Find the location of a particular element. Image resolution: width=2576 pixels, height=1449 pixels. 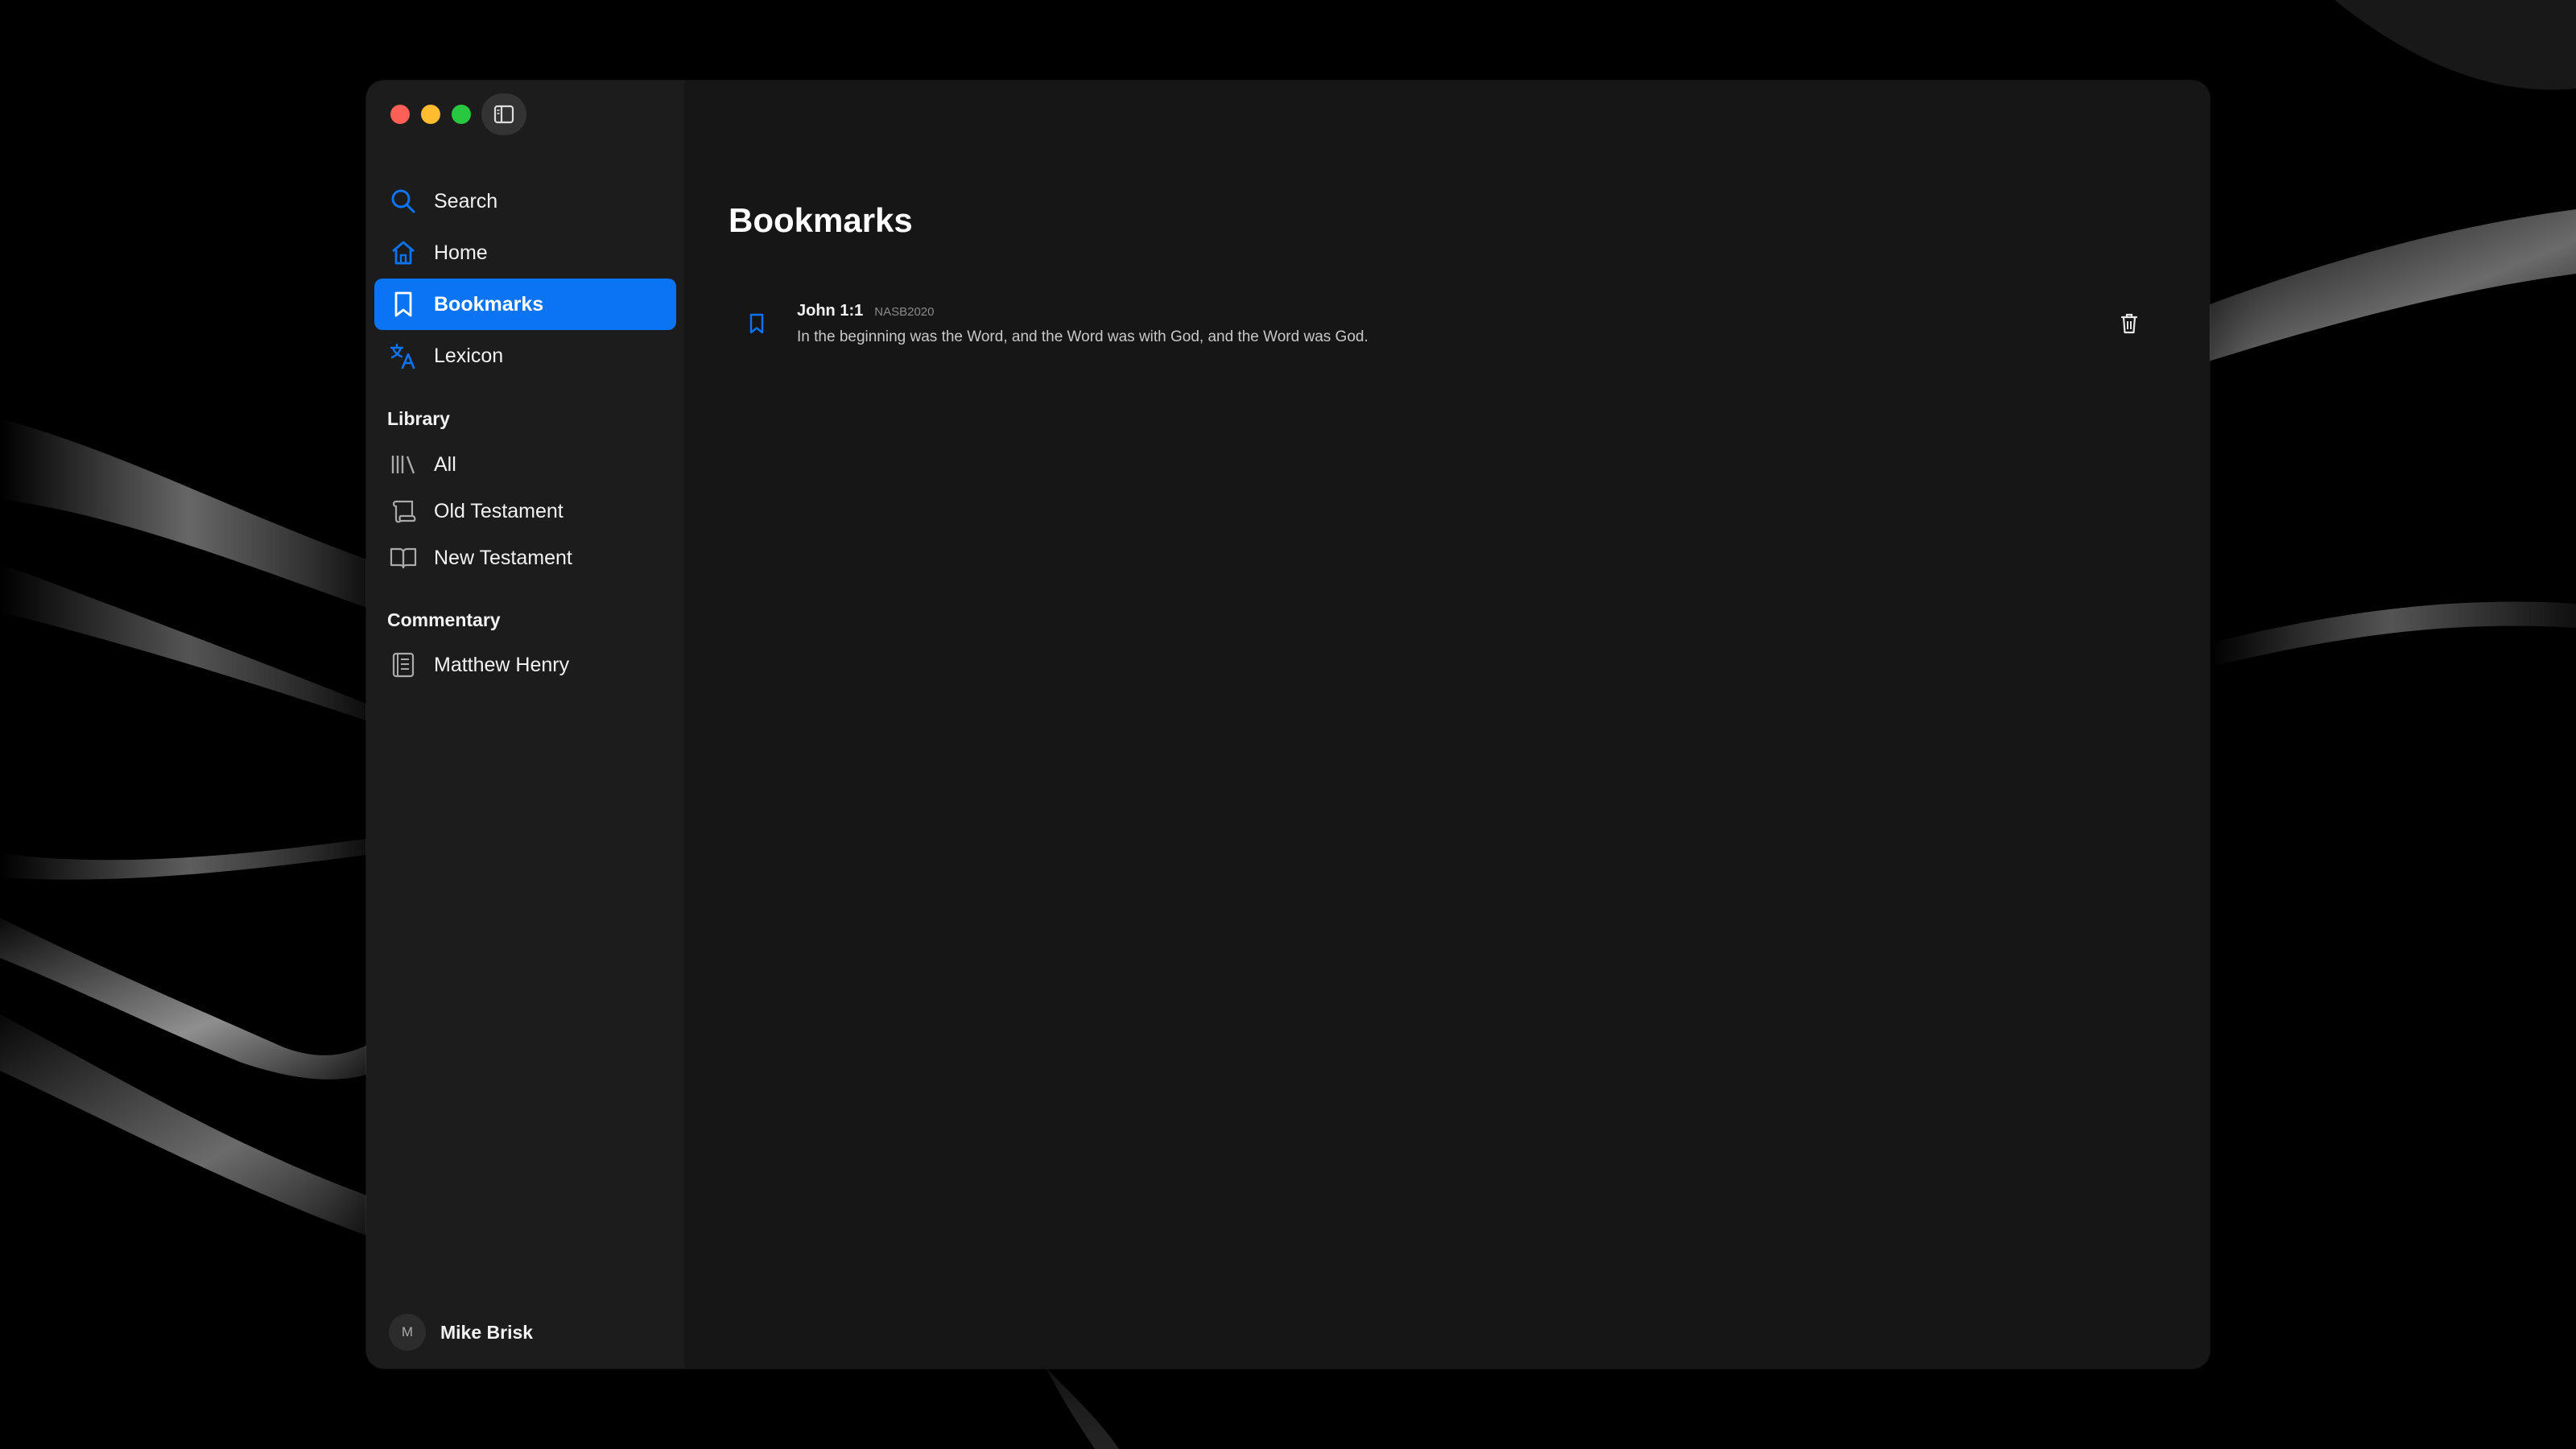

sidebar-item-label: All is located at coordinates (445, 464).